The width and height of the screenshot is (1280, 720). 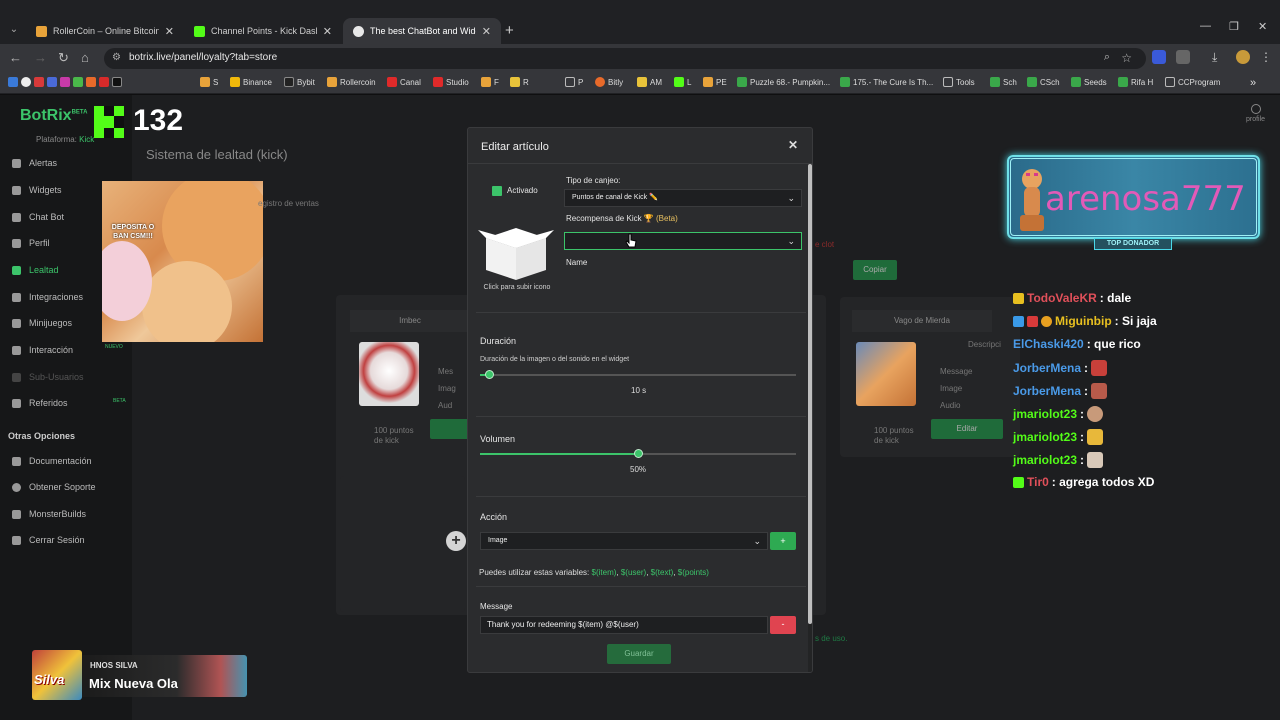 I want to click on duration-slider-track, so click(x=638, y=375).